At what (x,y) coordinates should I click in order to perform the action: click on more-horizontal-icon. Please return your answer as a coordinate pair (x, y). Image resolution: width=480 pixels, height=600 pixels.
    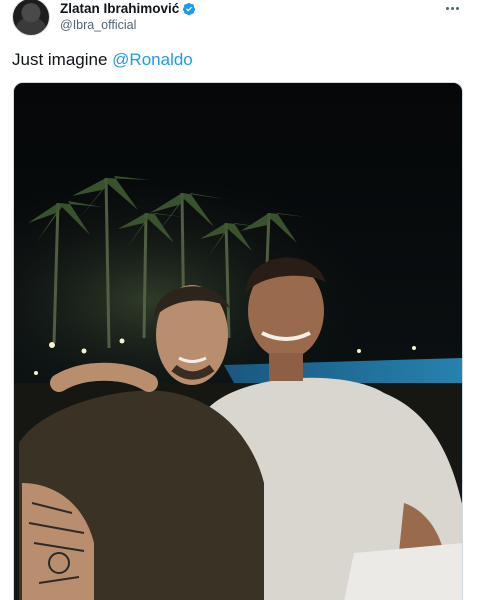
    Looking at the image, I should click on (452, 8).